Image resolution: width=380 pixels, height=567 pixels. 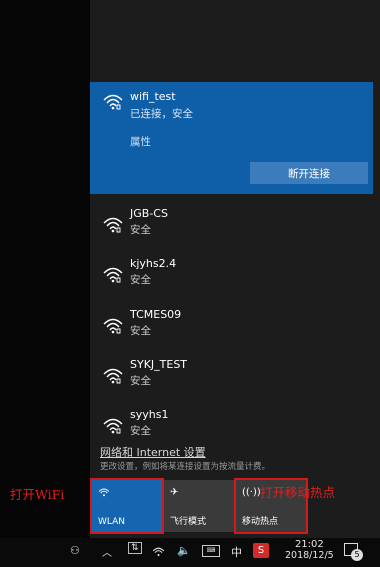 What do you see at coordinates (153, 263) in the screenshot?
I see `network-ssid: kjyhs2.4` at bounding box center [153, 263].